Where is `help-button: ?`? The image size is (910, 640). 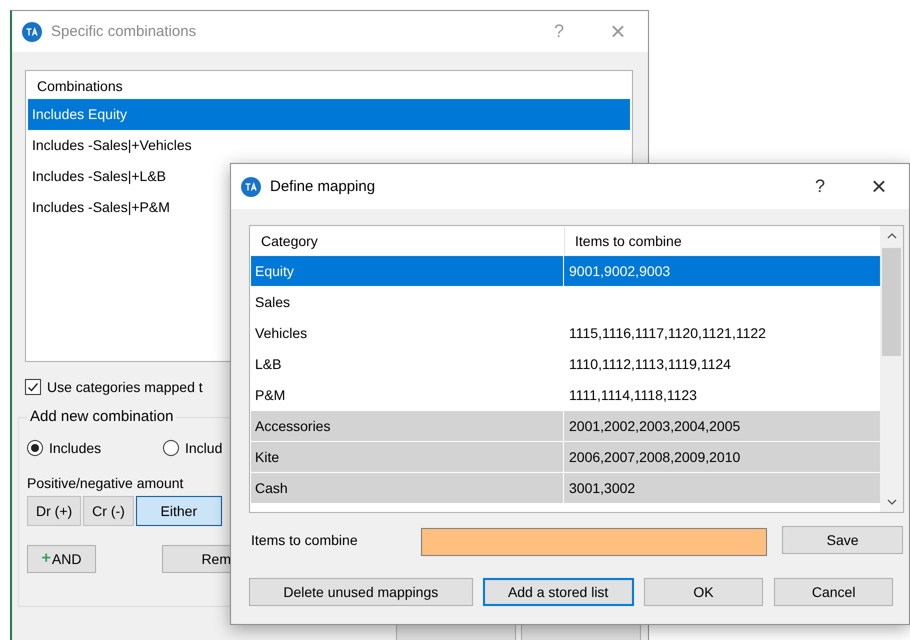
help-button: ? is located at coordinates (820, 186).